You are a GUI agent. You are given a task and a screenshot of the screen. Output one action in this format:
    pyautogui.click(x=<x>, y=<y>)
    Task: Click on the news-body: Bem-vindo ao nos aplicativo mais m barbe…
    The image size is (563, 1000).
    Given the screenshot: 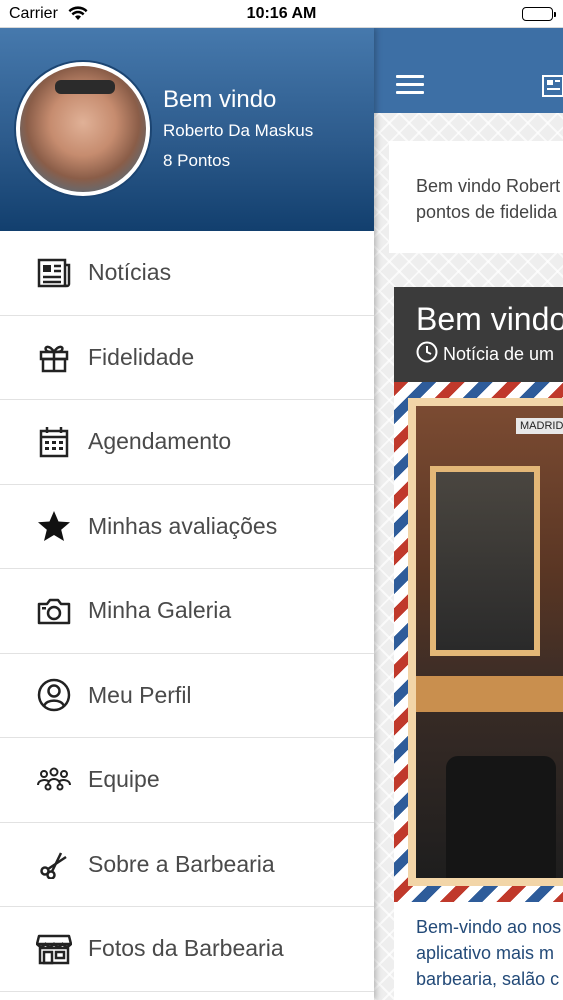 What is the action you would take?
    pyautogui.click(x=478, y=947)
    